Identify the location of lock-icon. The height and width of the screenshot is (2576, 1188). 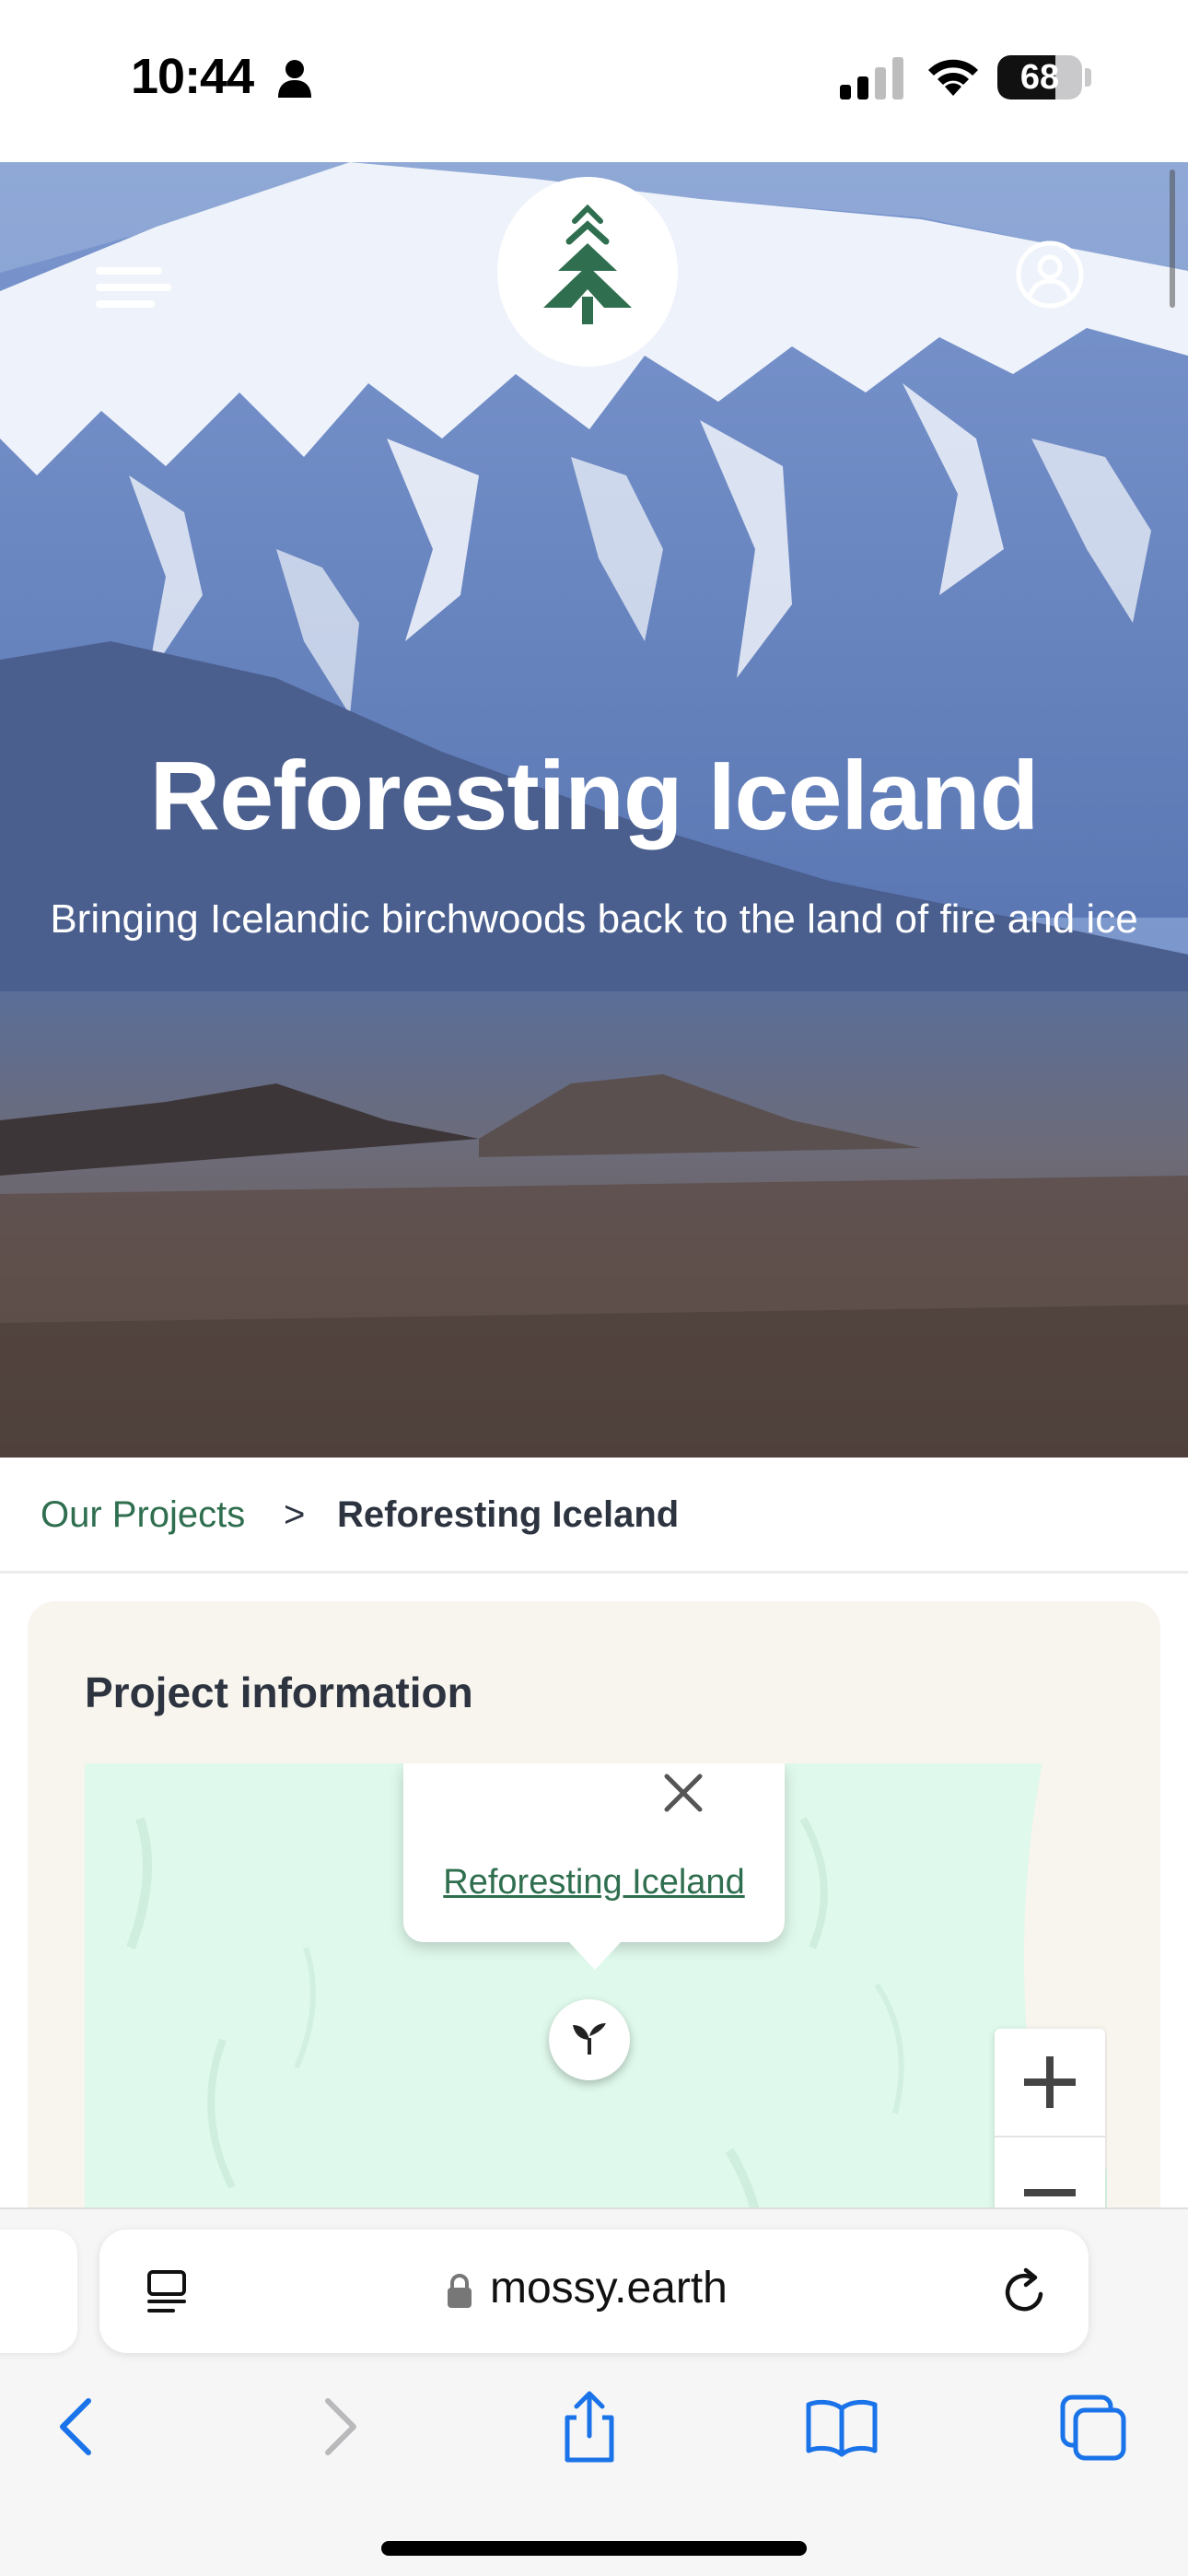
(460, 2291).